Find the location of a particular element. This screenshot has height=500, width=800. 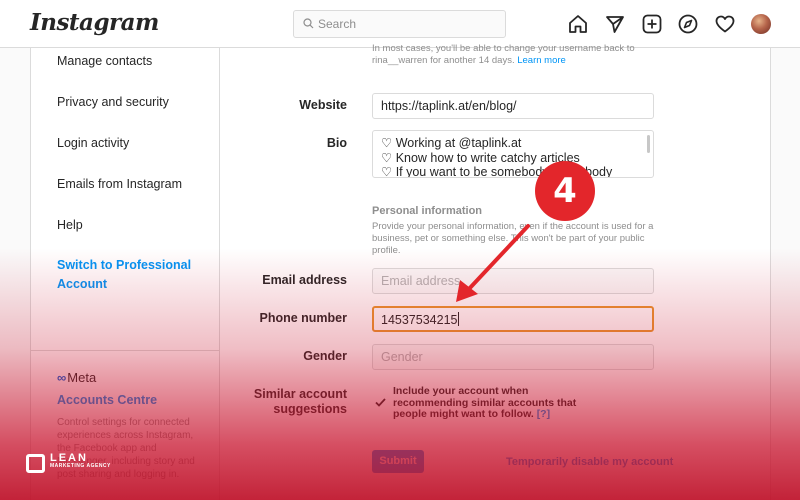

instagram-logo: Instagram is located at coordinates (94, 22).